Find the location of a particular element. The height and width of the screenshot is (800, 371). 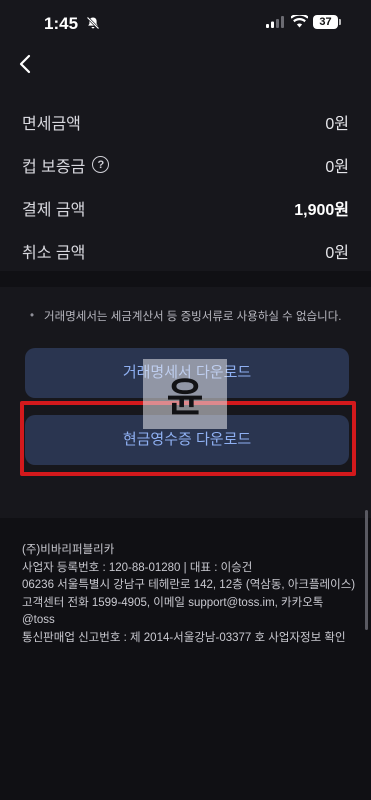

row-label-wrap: 컵 보증금 ? is located at coordinates (66, 165).